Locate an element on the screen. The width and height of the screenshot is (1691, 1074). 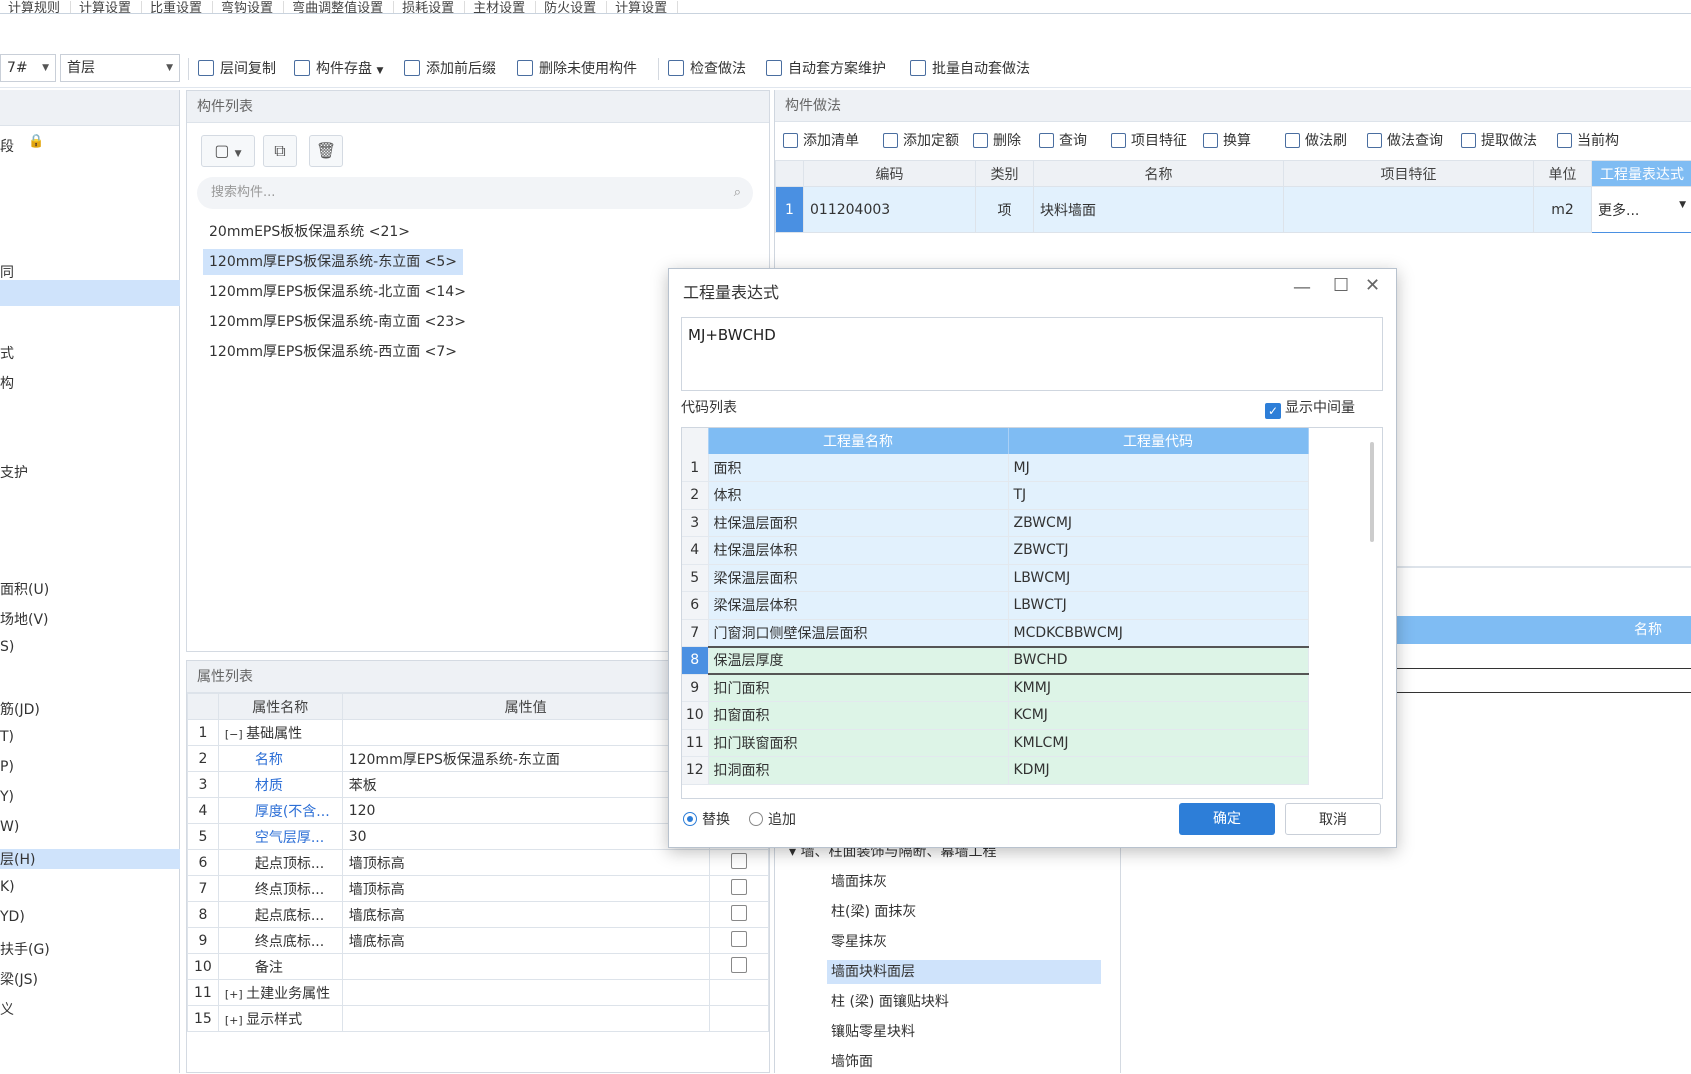
new-component-button: ▢ ▼ is located at coordinates (228, 151).